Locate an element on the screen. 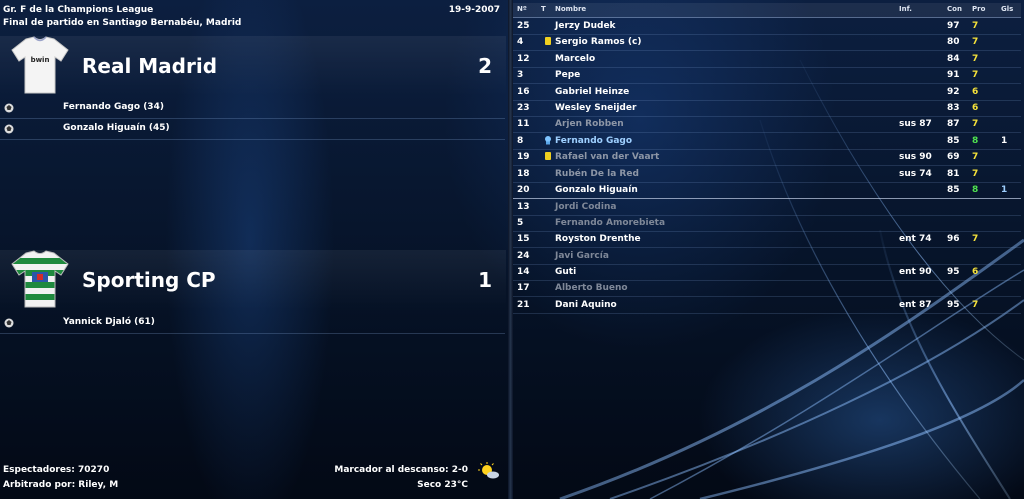 The width and height of the screenshot is (1024, 499). weather-label: Seco 23°C is located at coordinates (442, 485).